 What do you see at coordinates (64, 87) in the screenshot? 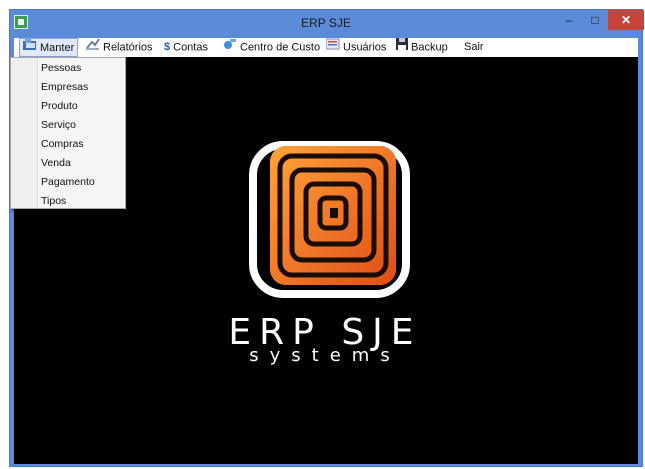
I see `menu-item-empresas: Empresas` at bounding box center [64, 87].